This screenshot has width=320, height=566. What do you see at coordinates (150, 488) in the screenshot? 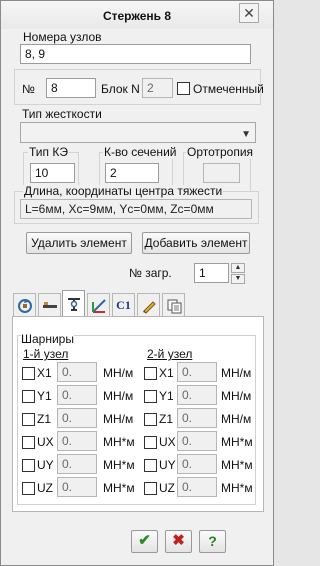
I see `node2-uz-checkbox` at bounding box center [150, 488].